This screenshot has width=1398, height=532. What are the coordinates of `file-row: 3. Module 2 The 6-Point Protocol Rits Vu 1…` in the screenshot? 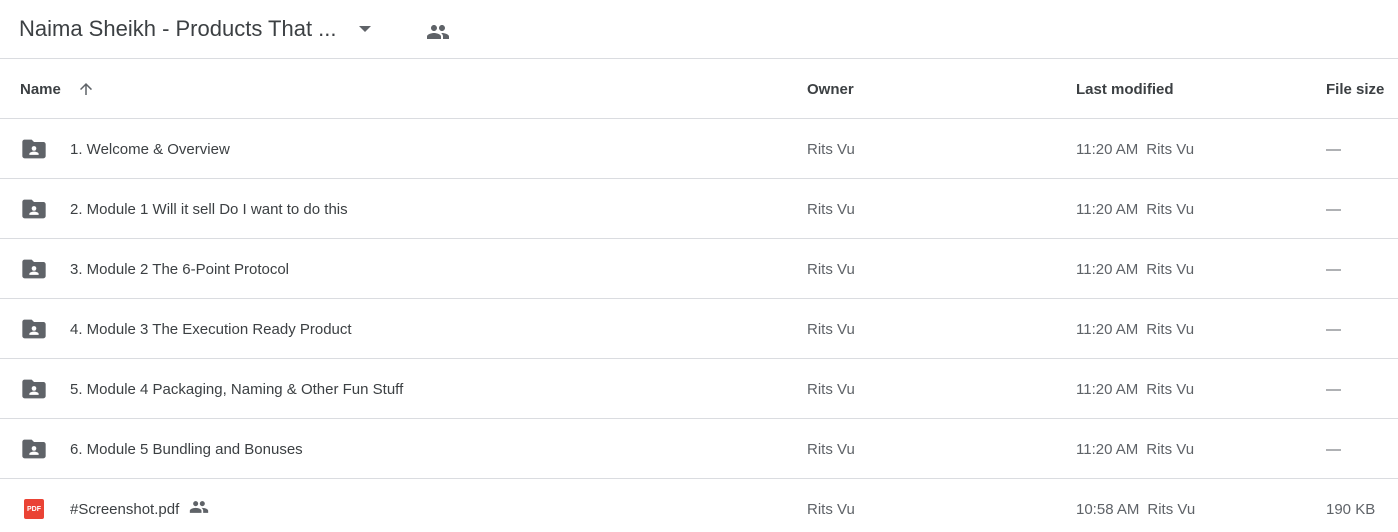 It's located at (699, 269).